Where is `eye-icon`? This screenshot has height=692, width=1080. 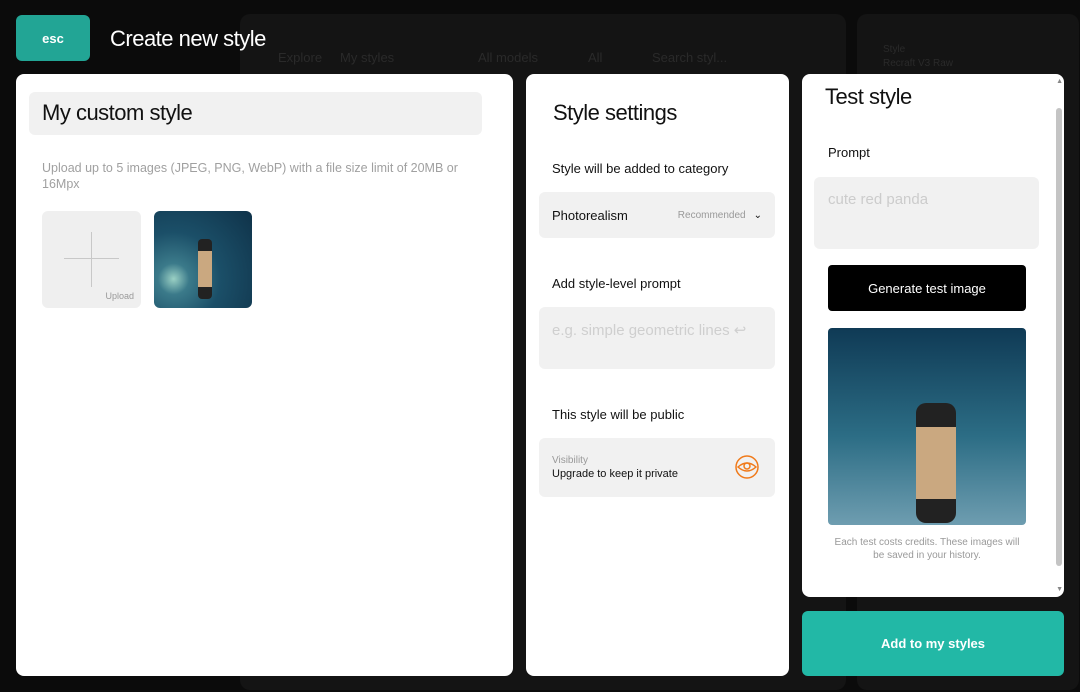 eye-icon is located at coordinates (747, 467).